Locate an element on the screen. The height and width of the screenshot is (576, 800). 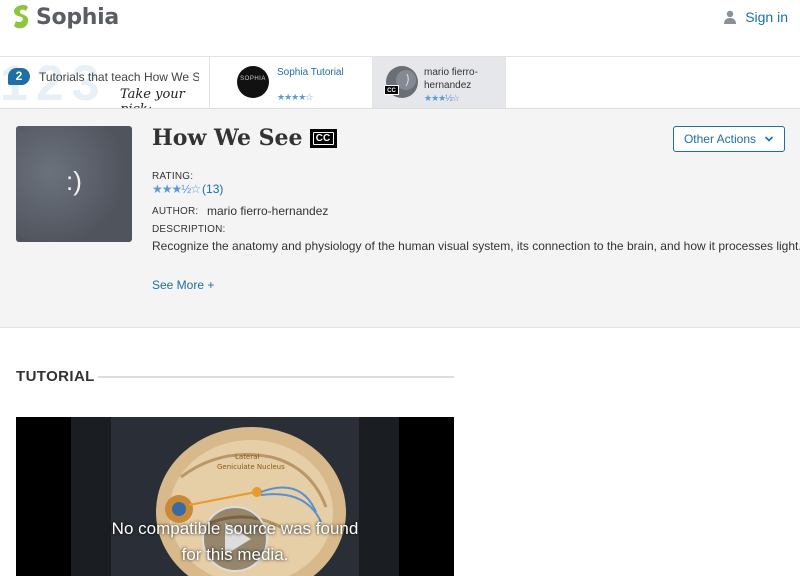
sophia-logo-icon is located at coordinates (21, 17).